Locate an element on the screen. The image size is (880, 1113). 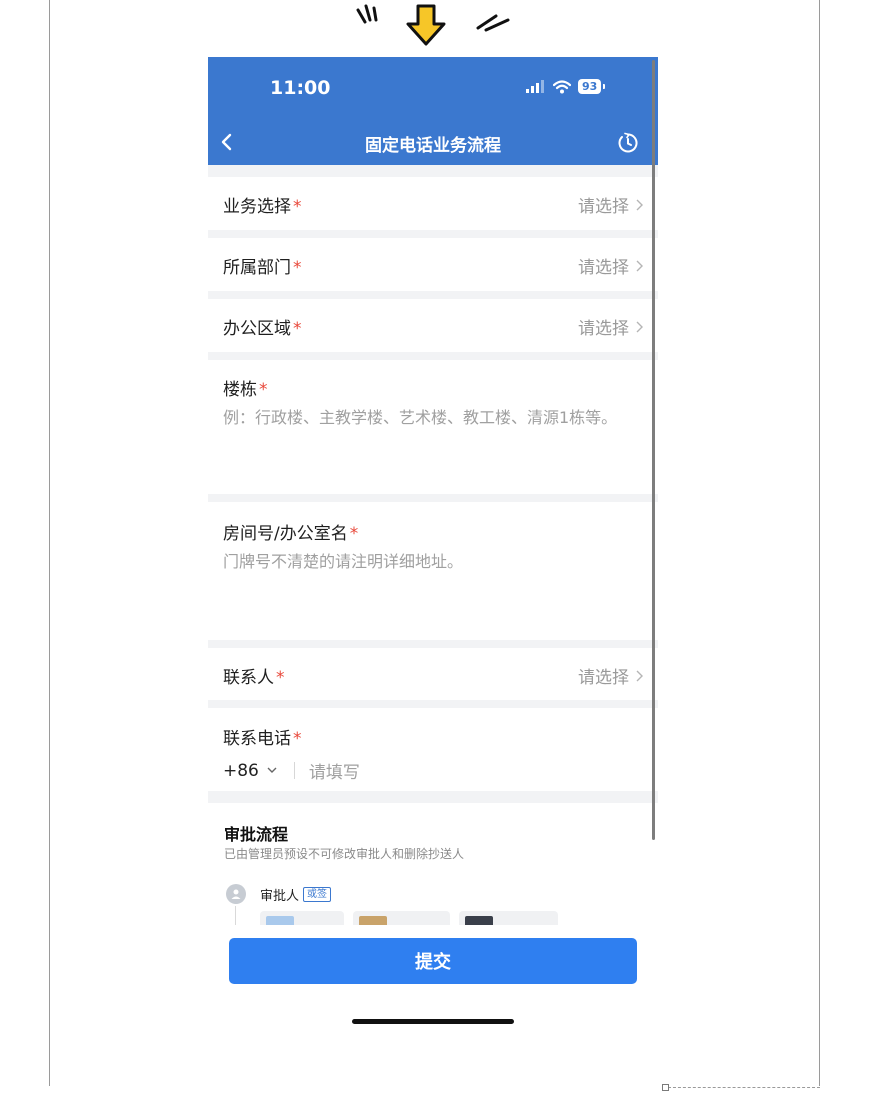
department-value-wrap: 请选择 is located at coordinates (610, 265).